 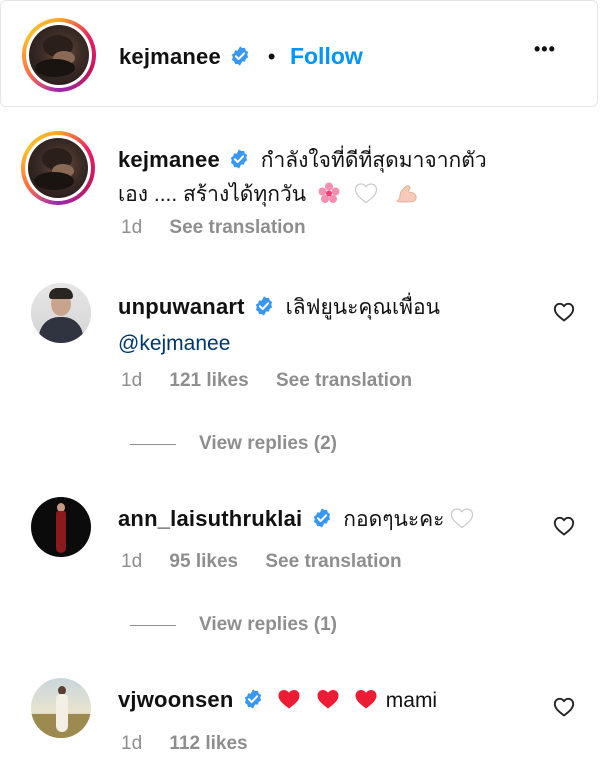 What do you see at coordinates (61, 313) in the screenshot?
I see `comment-avatar-unpuwanart` at bounding box center [61, 313].